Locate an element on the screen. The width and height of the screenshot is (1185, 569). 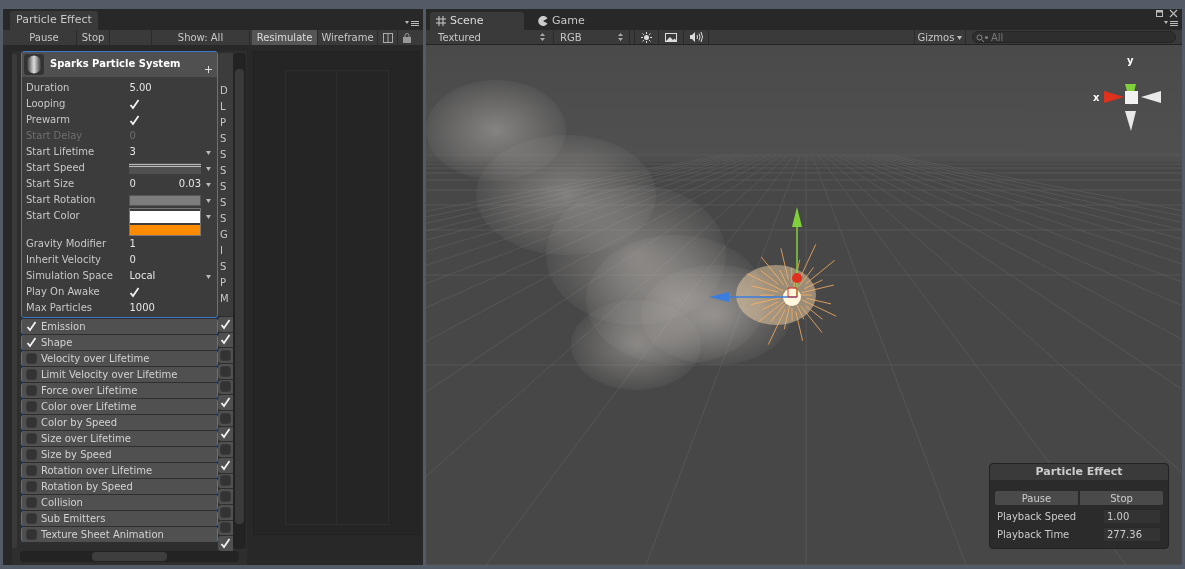
property-label: I is located at coordinates (222, 251).